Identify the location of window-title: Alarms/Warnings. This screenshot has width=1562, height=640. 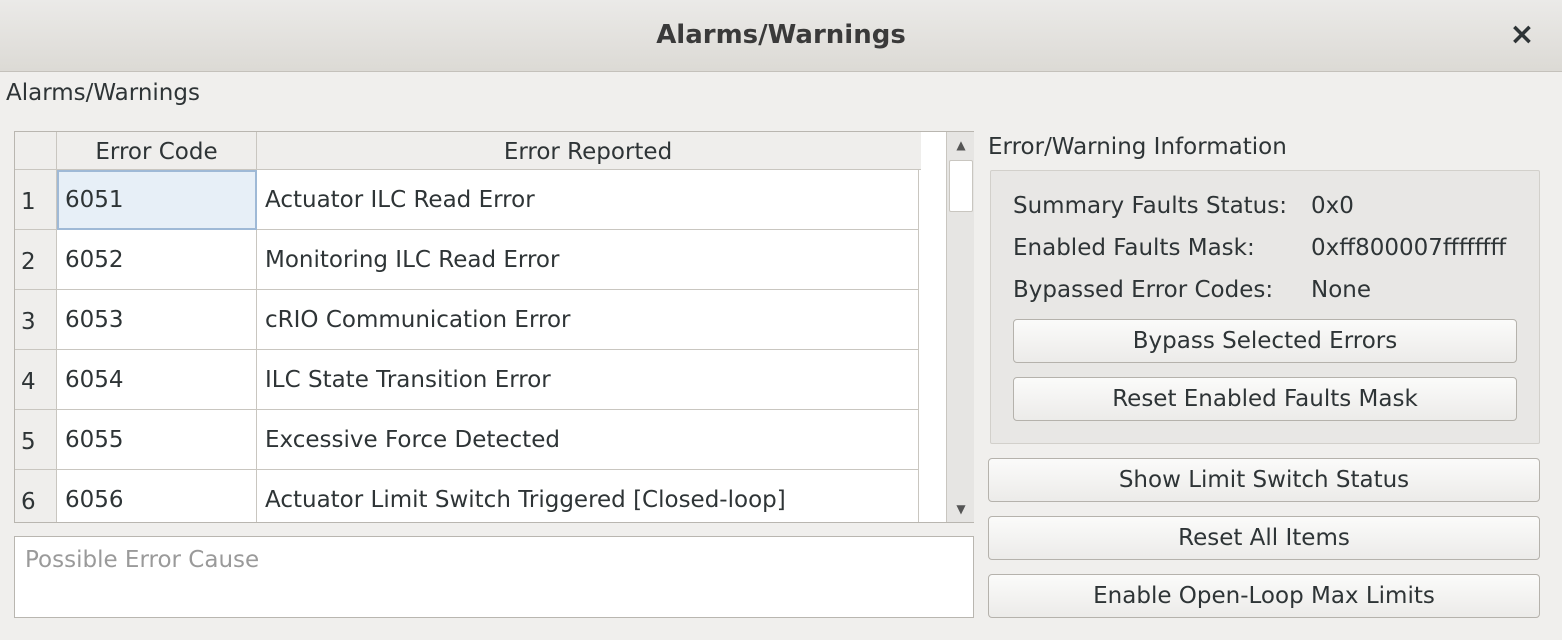
(781, 35).